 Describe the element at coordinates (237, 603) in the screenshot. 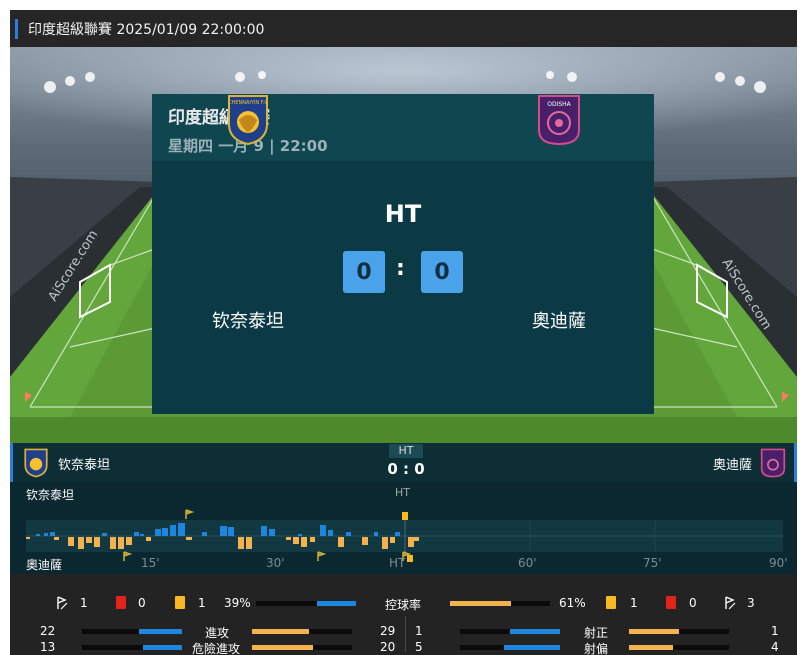

I see `home-possession: 39%` at that location.